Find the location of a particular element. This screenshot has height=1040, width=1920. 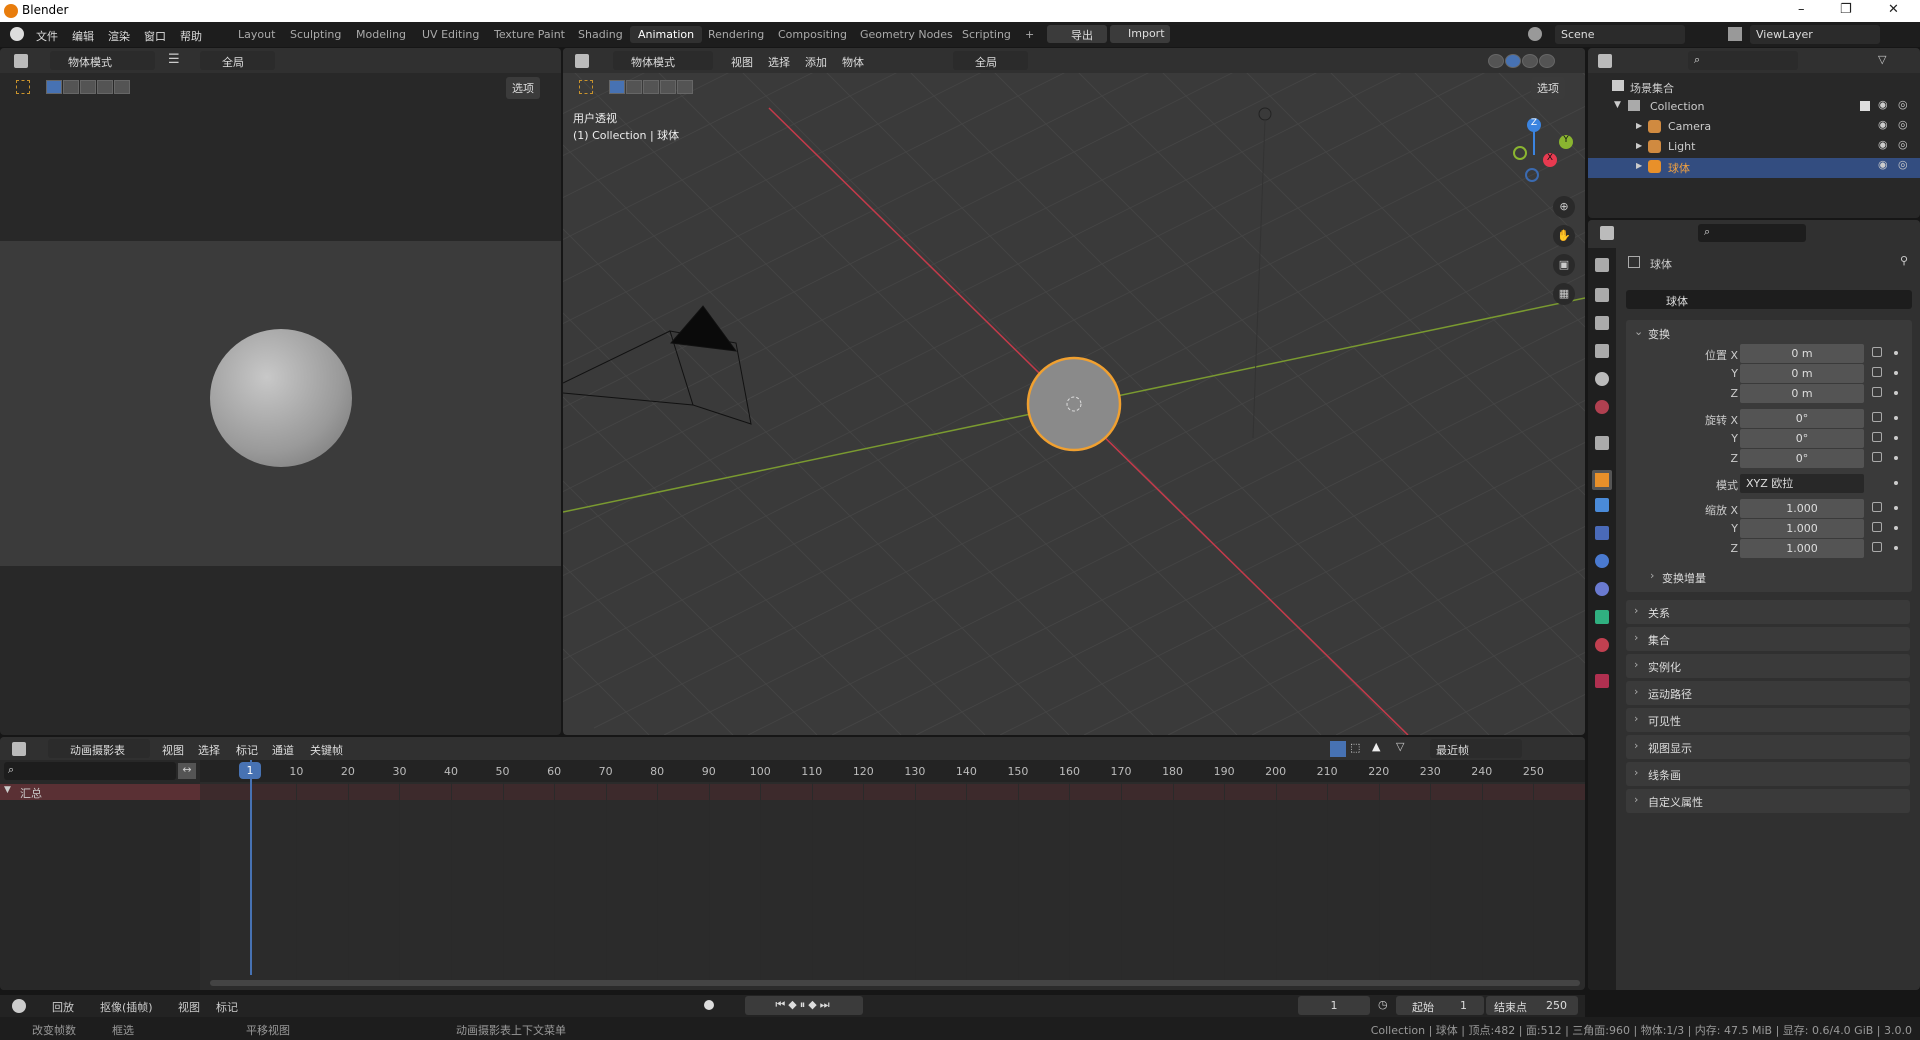

collapsed-panel: › 实例化 is located at coordinates (1768, 666).